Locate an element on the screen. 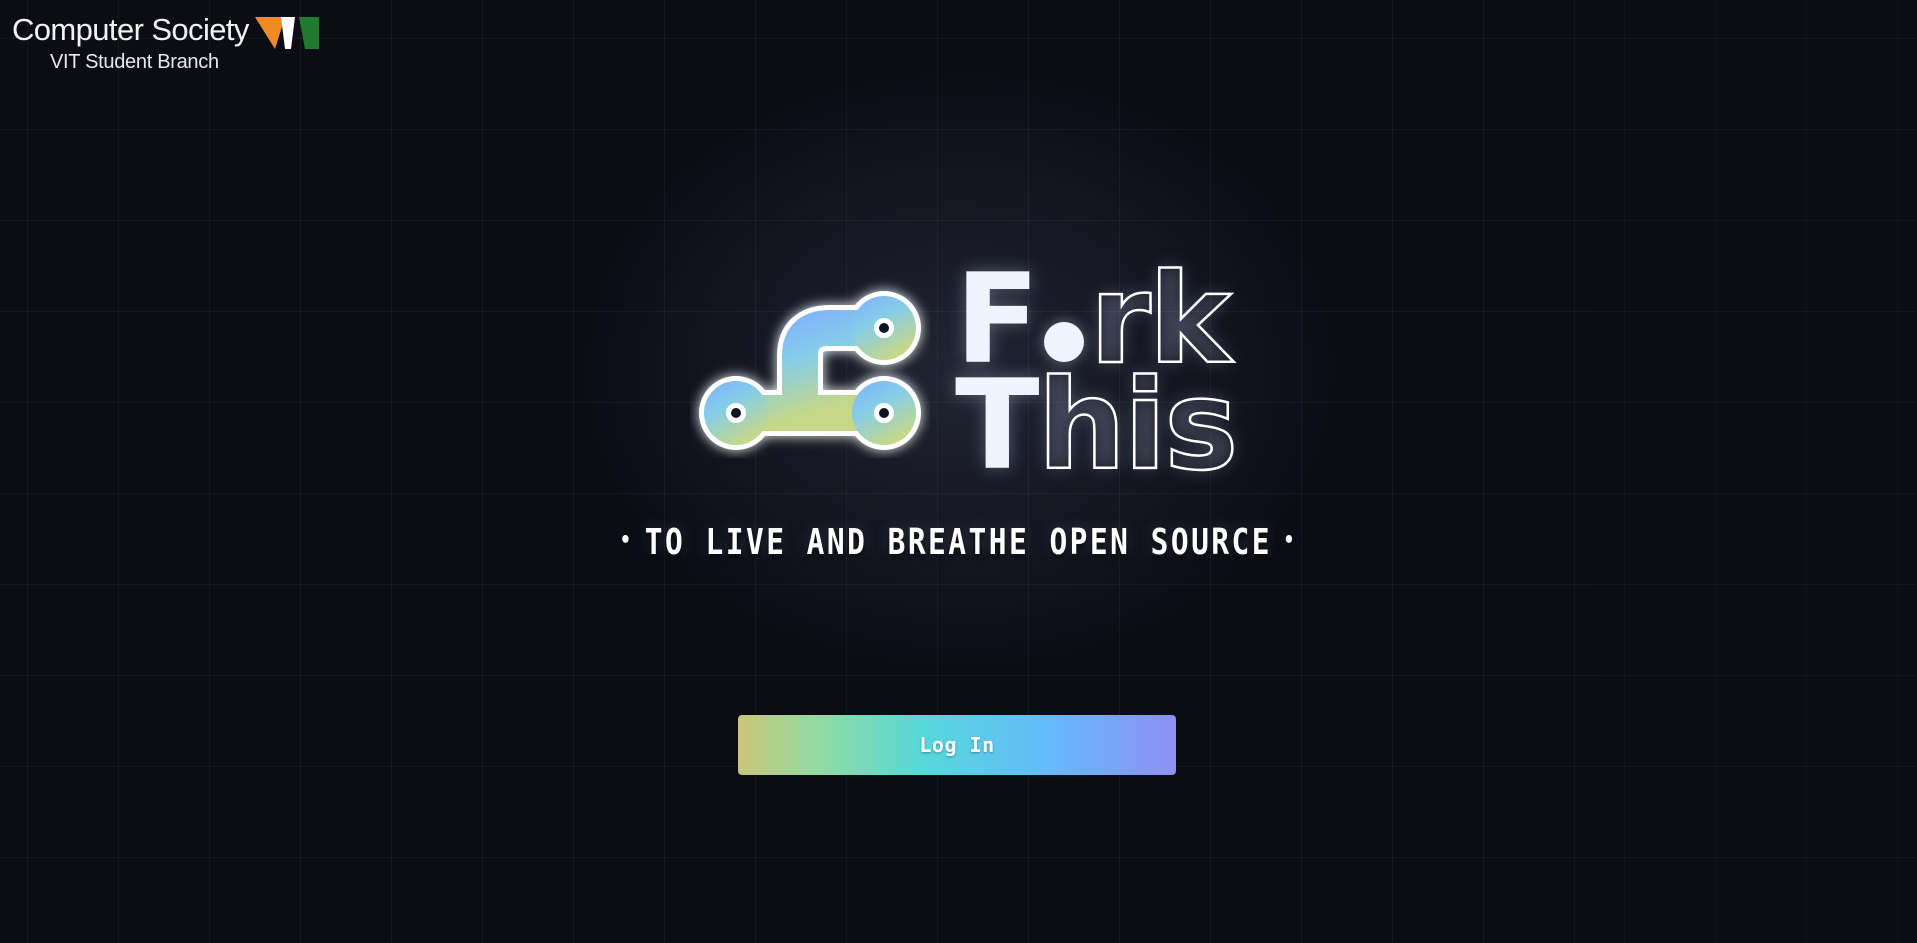  brand-subtitle: VIT Student Branch is located at coordinates (134, 62).